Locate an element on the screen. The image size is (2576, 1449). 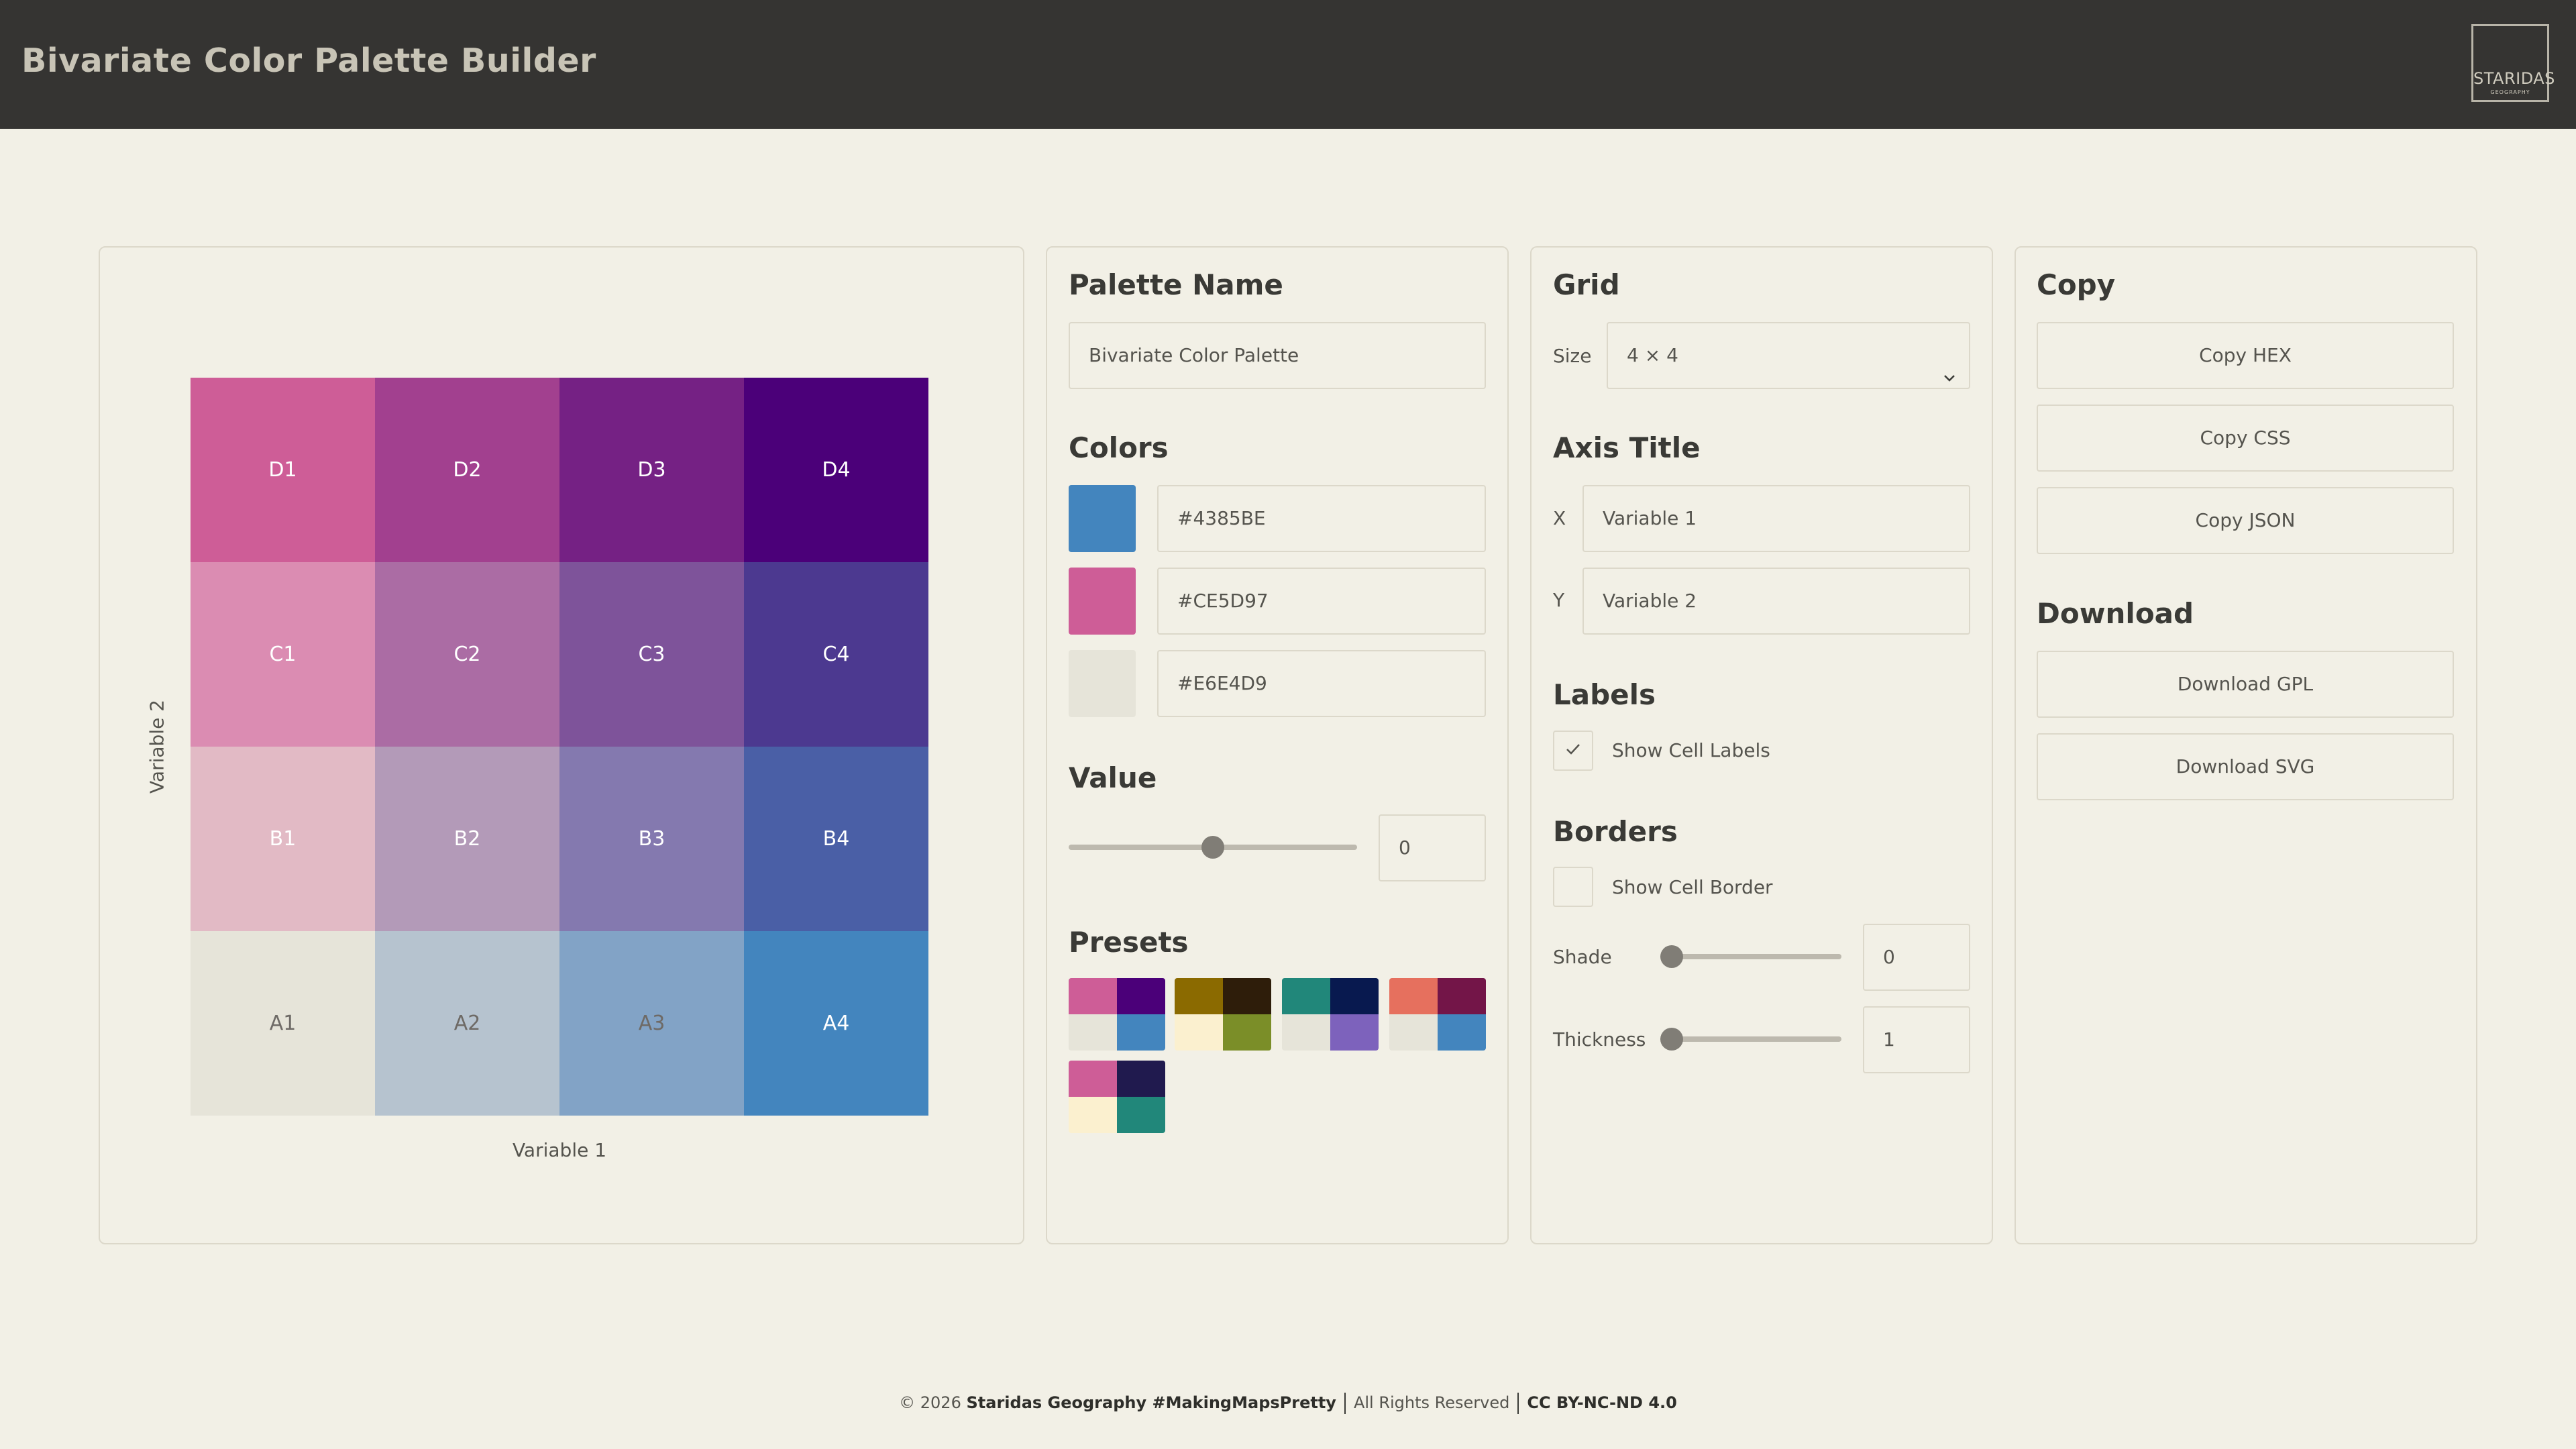
grid-cell-b2: B2 is located at coordinates (467, 839).